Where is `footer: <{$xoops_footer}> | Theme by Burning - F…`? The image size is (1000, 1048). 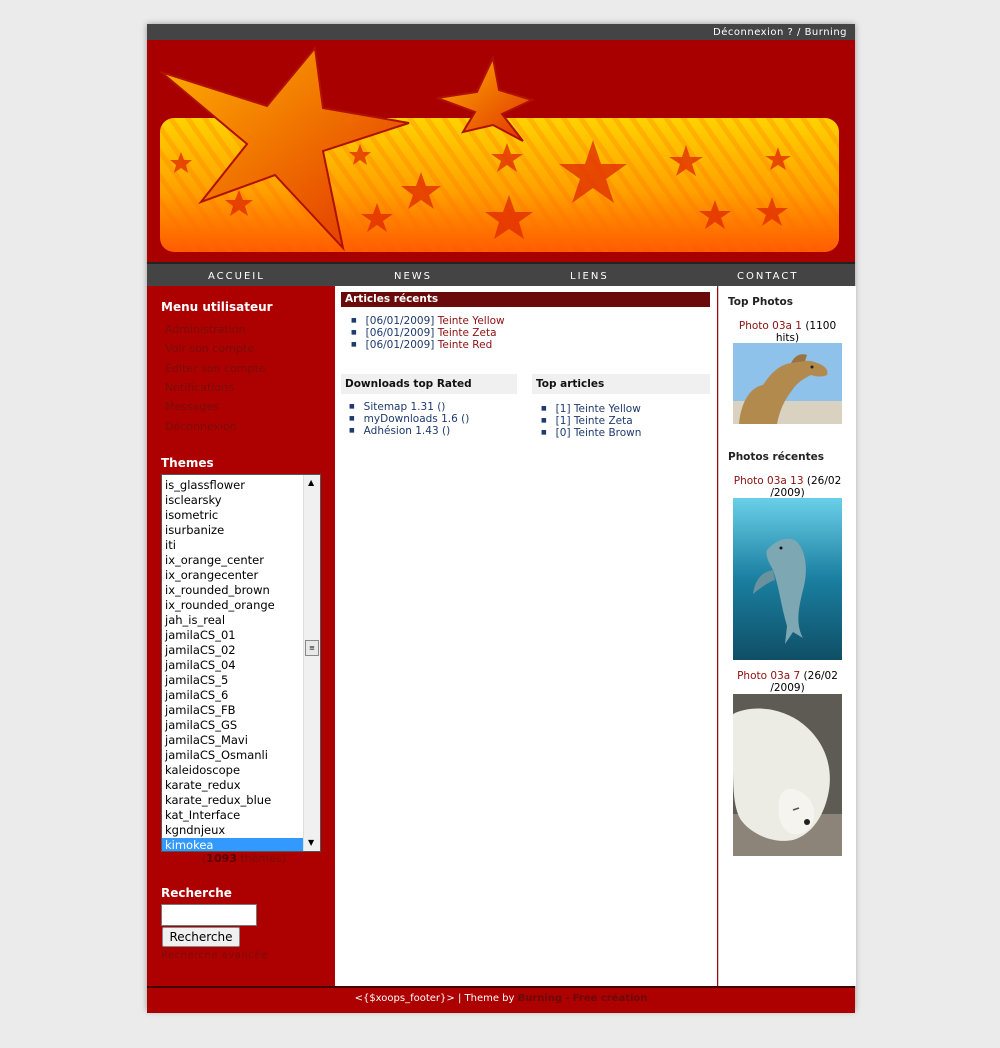
footer: <{$xoops_footer}> | Theme by Burning - F… is located at coordinates (501, 999).